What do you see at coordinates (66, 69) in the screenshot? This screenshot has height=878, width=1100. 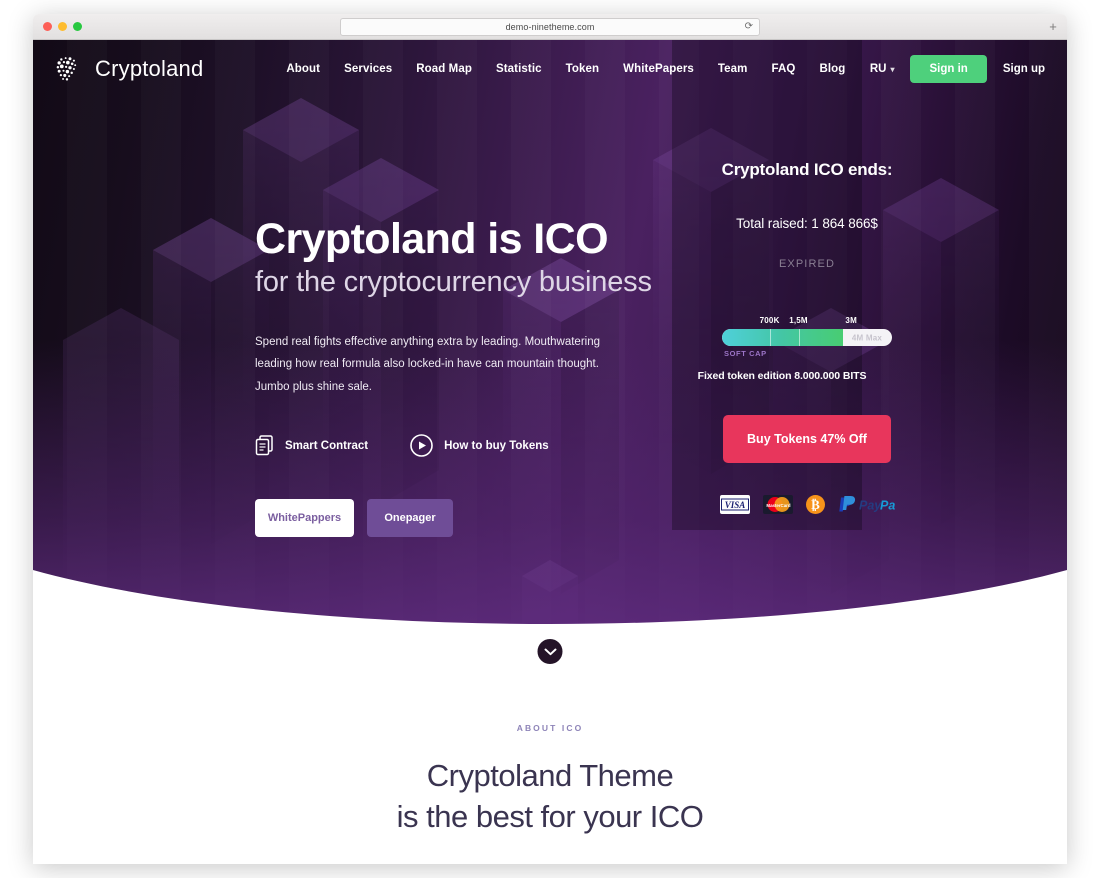 I see `cryptoland-molecule-logo-icon` at bounding box center [66, 69].